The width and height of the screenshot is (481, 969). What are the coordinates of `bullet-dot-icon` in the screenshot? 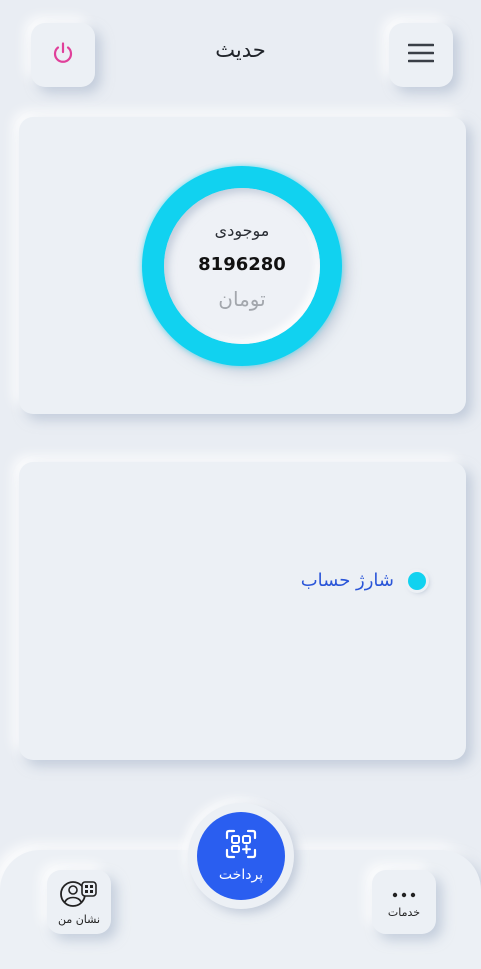 It's located at (417, 580).